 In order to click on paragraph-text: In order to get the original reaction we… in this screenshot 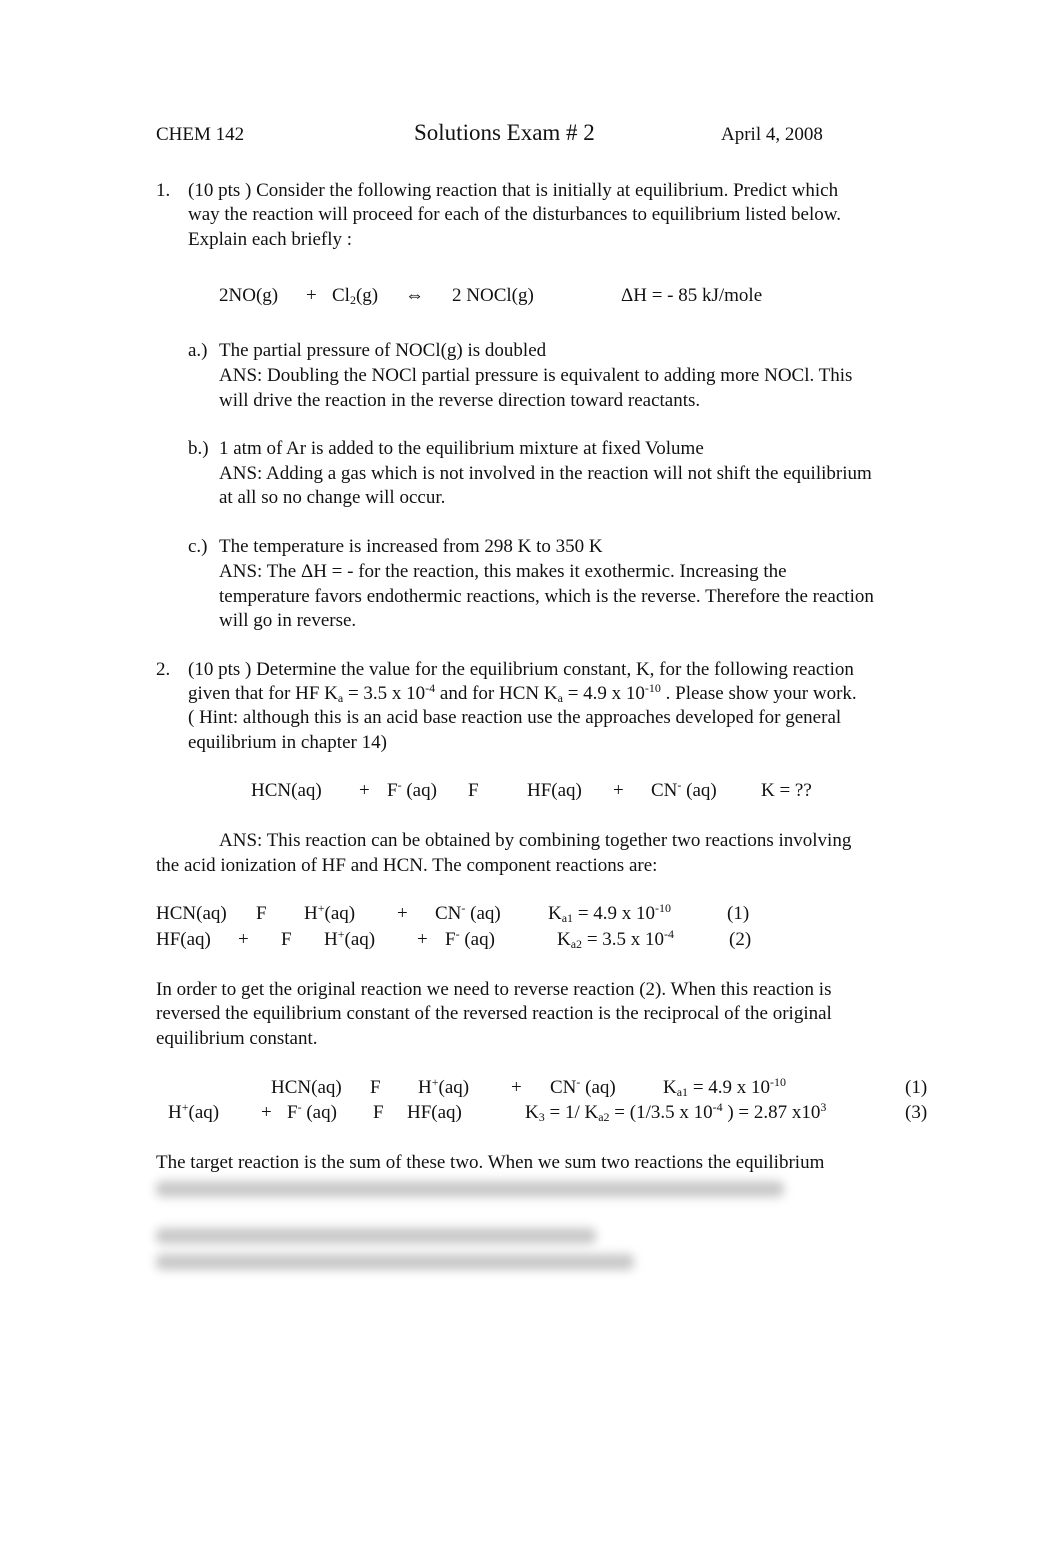, I will do `click(493, 990)`.